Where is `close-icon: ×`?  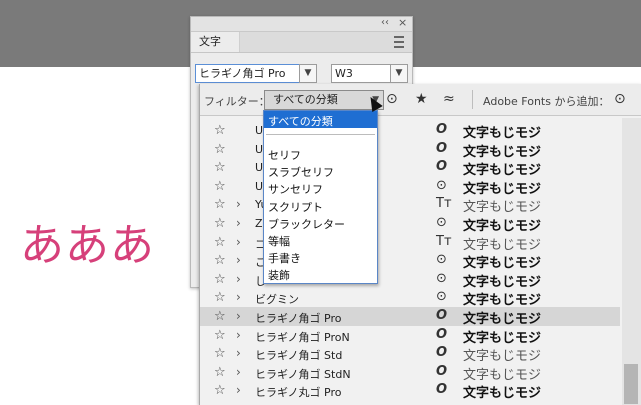
close-icon: × is located at coordinates (402, 22).